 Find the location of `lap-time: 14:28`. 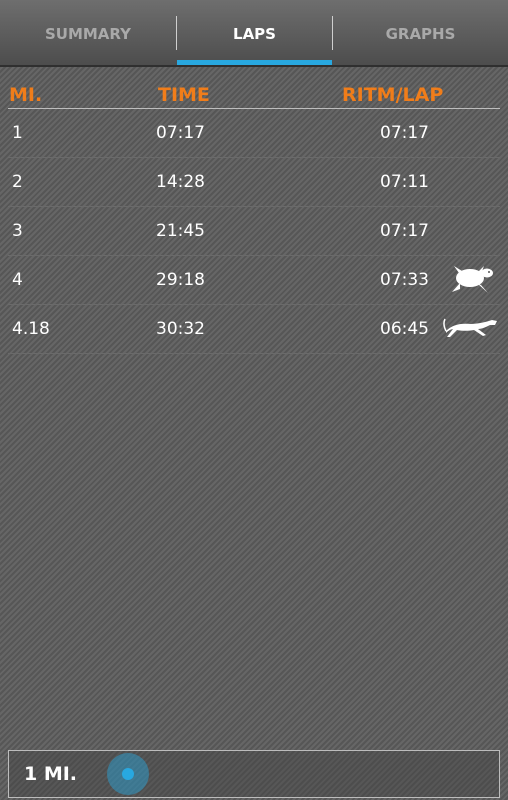

lap-time: 14:28 is located at coordinates (180, 182).